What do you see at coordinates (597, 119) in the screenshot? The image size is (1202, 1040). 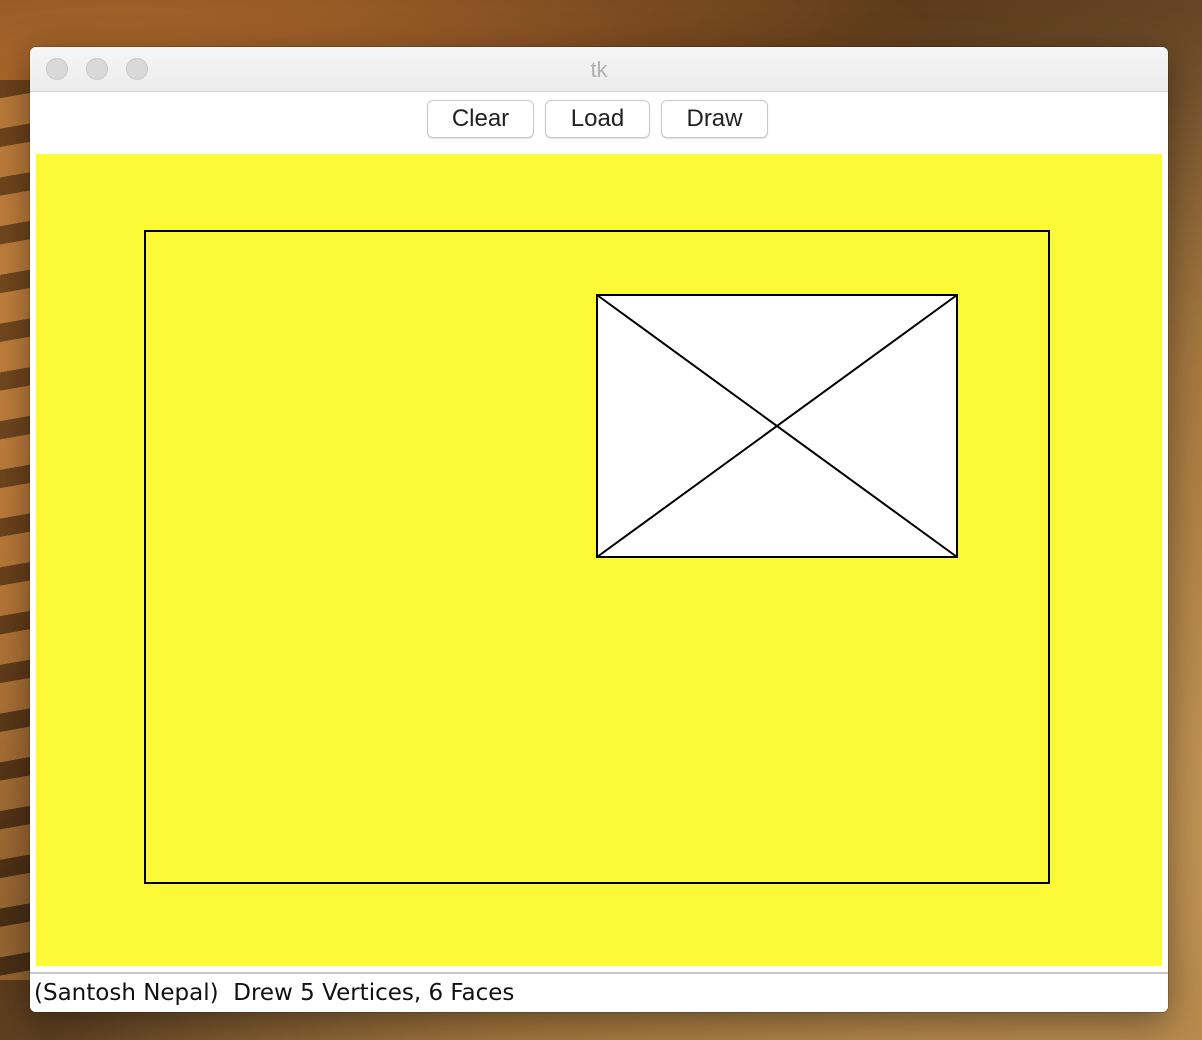 I see `load-button: Load` at bounding box center [597, 119].